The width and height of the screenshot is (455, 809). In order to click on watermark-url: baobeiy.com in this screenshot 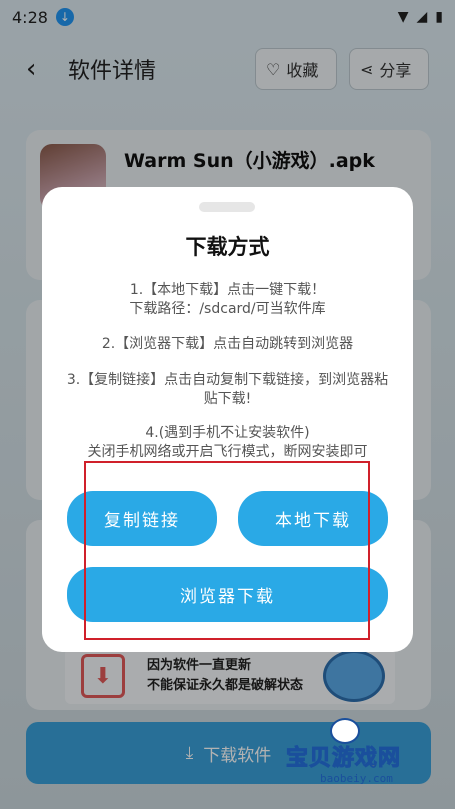, I will do `click(356, 778)`.